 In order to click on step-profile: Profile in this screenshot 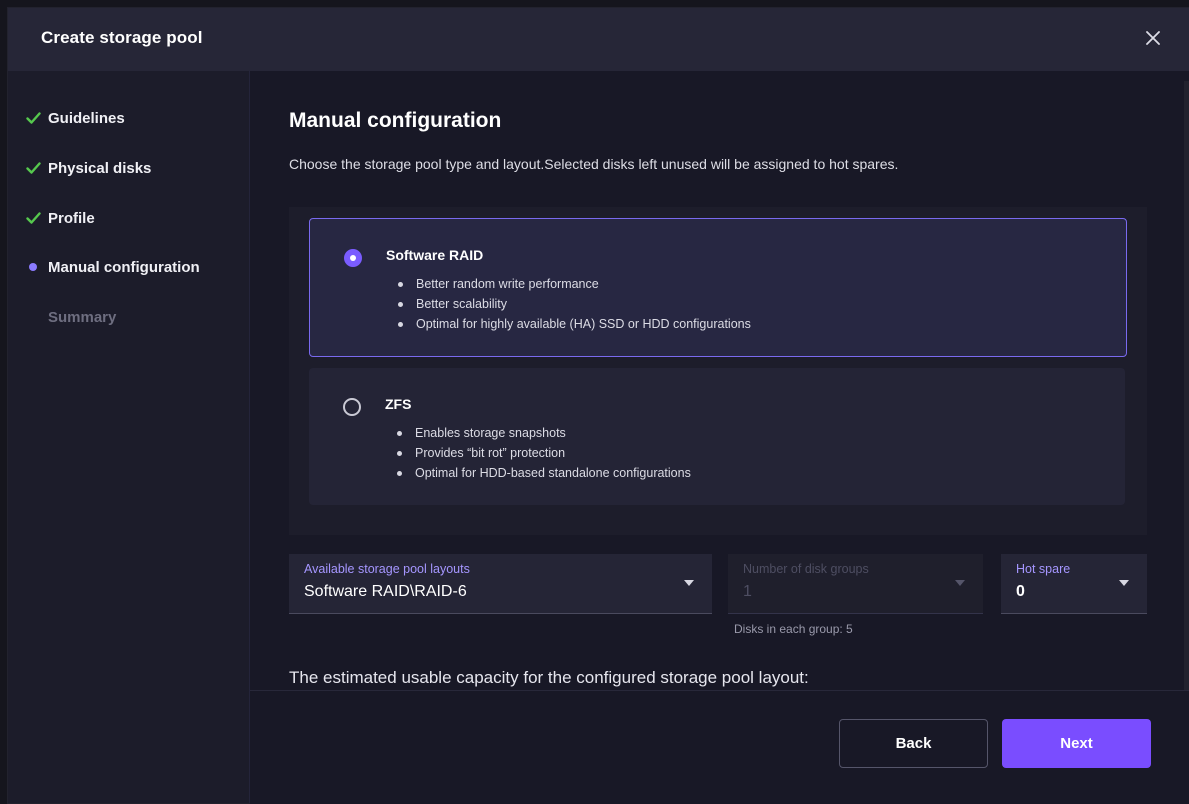, I will do `click(60, 218)`.